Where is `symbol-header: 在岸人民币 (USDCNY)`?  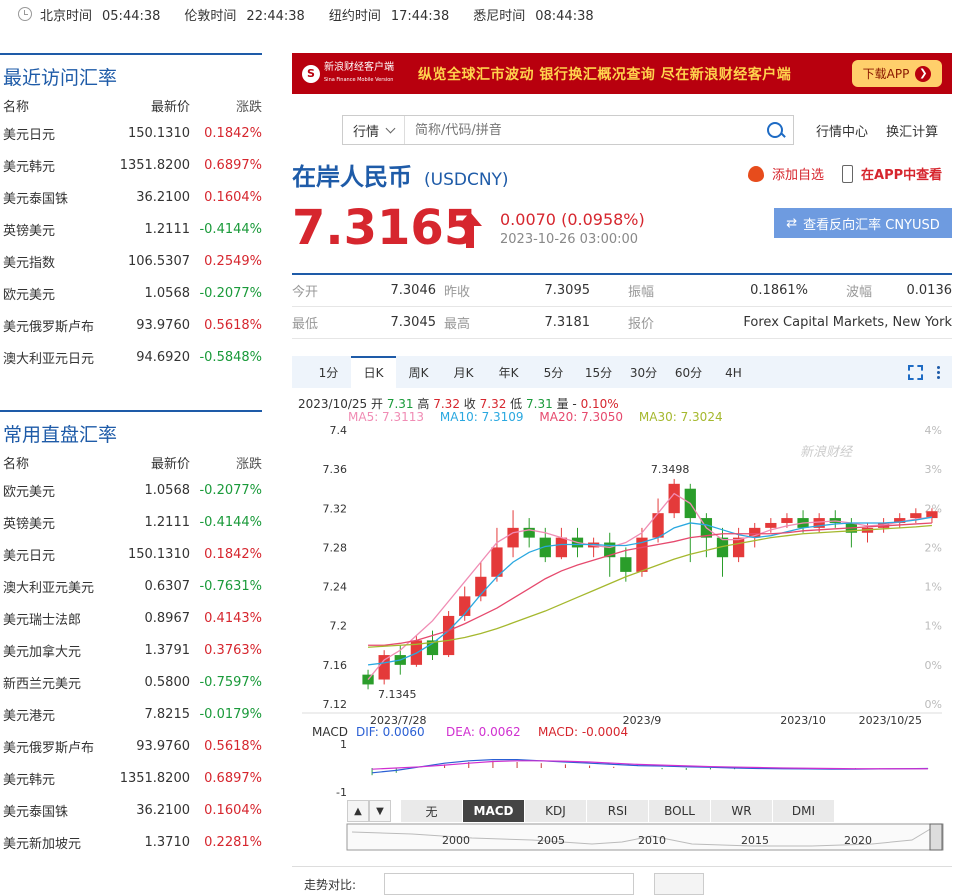 symbol-header: 在岸人民币 (USDCNY) is located at coordinates (400, 174).